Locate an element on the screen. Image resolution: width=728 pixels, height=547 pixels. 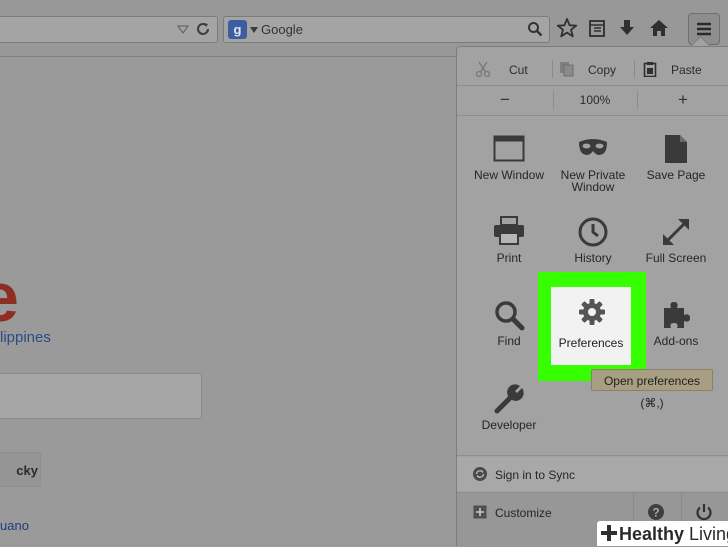
logo-region-text: lippines is located at coordinates (25, 337).